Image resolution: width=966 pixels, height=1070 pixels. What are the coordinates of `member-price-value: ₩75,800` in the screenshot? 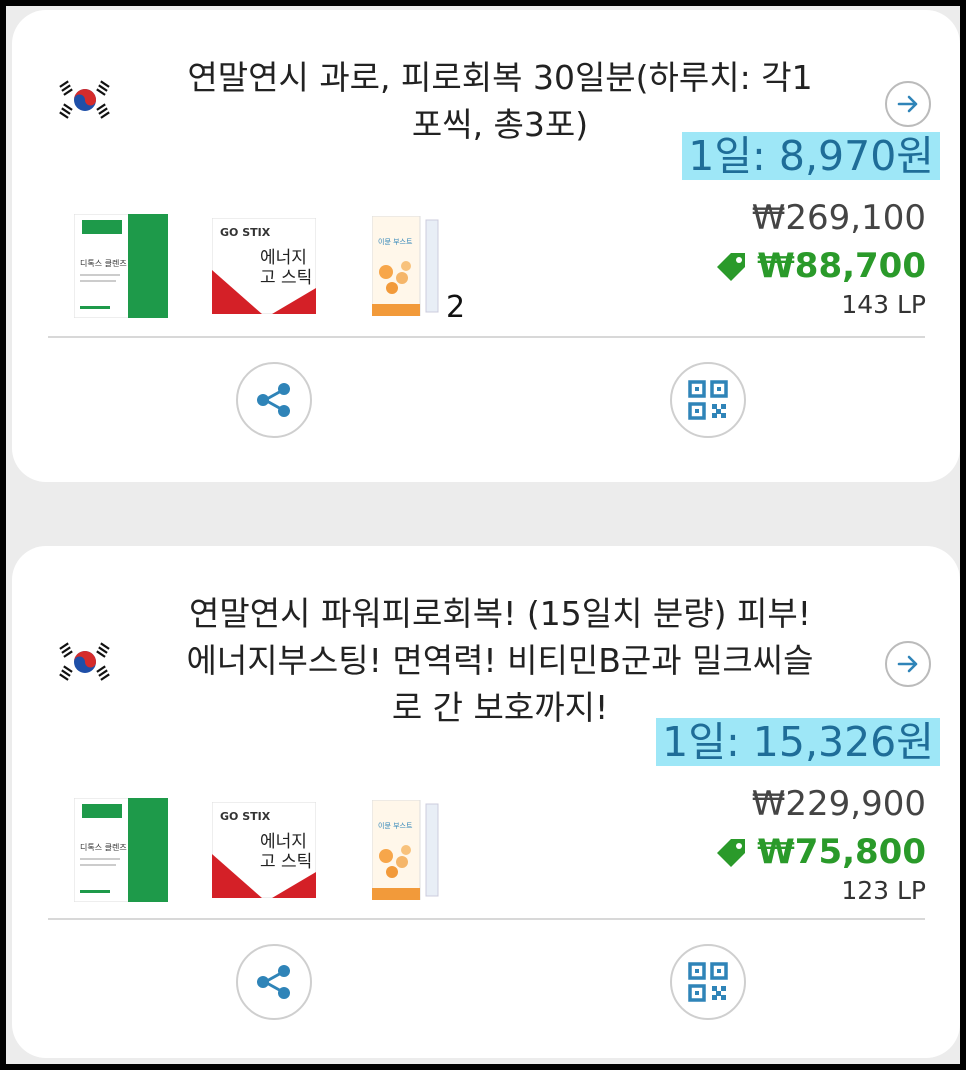 It's located at (841, 852).